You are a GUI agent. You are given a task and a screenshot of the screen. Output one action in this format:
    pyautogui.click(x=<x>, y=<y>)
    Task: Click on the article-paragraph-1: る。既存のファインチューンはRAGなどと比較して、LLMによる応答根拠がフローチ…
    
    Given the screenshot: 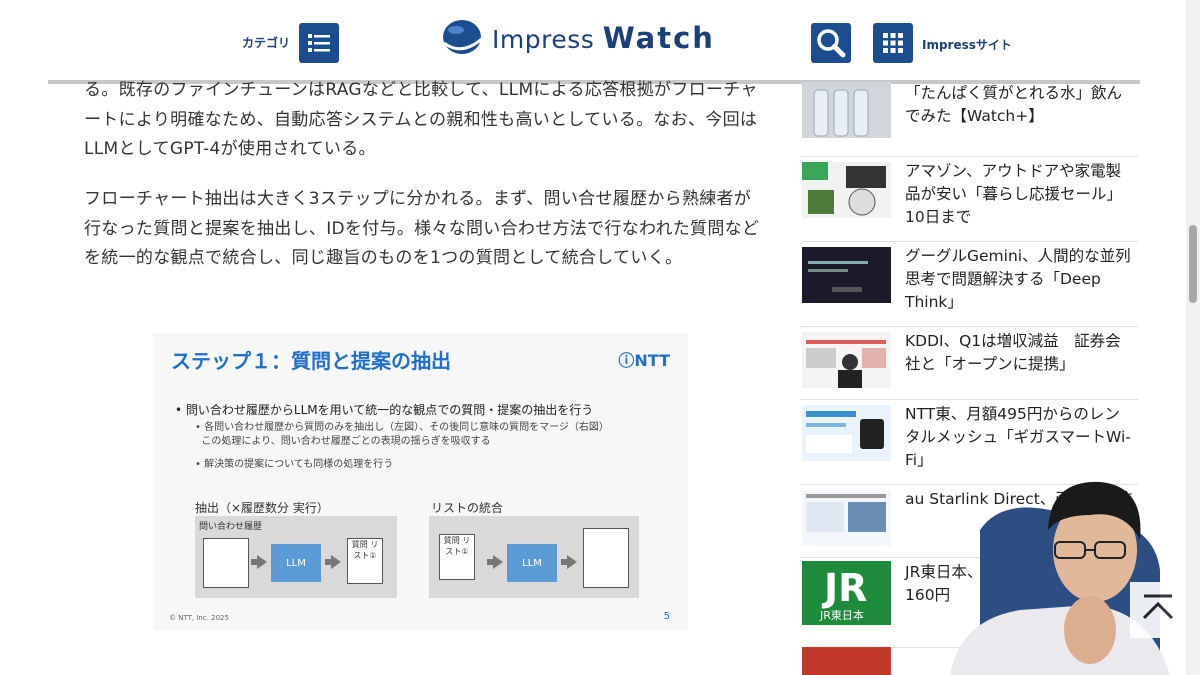 What is the action you would take?
    pyautogui.click(x=421, y=119)
    